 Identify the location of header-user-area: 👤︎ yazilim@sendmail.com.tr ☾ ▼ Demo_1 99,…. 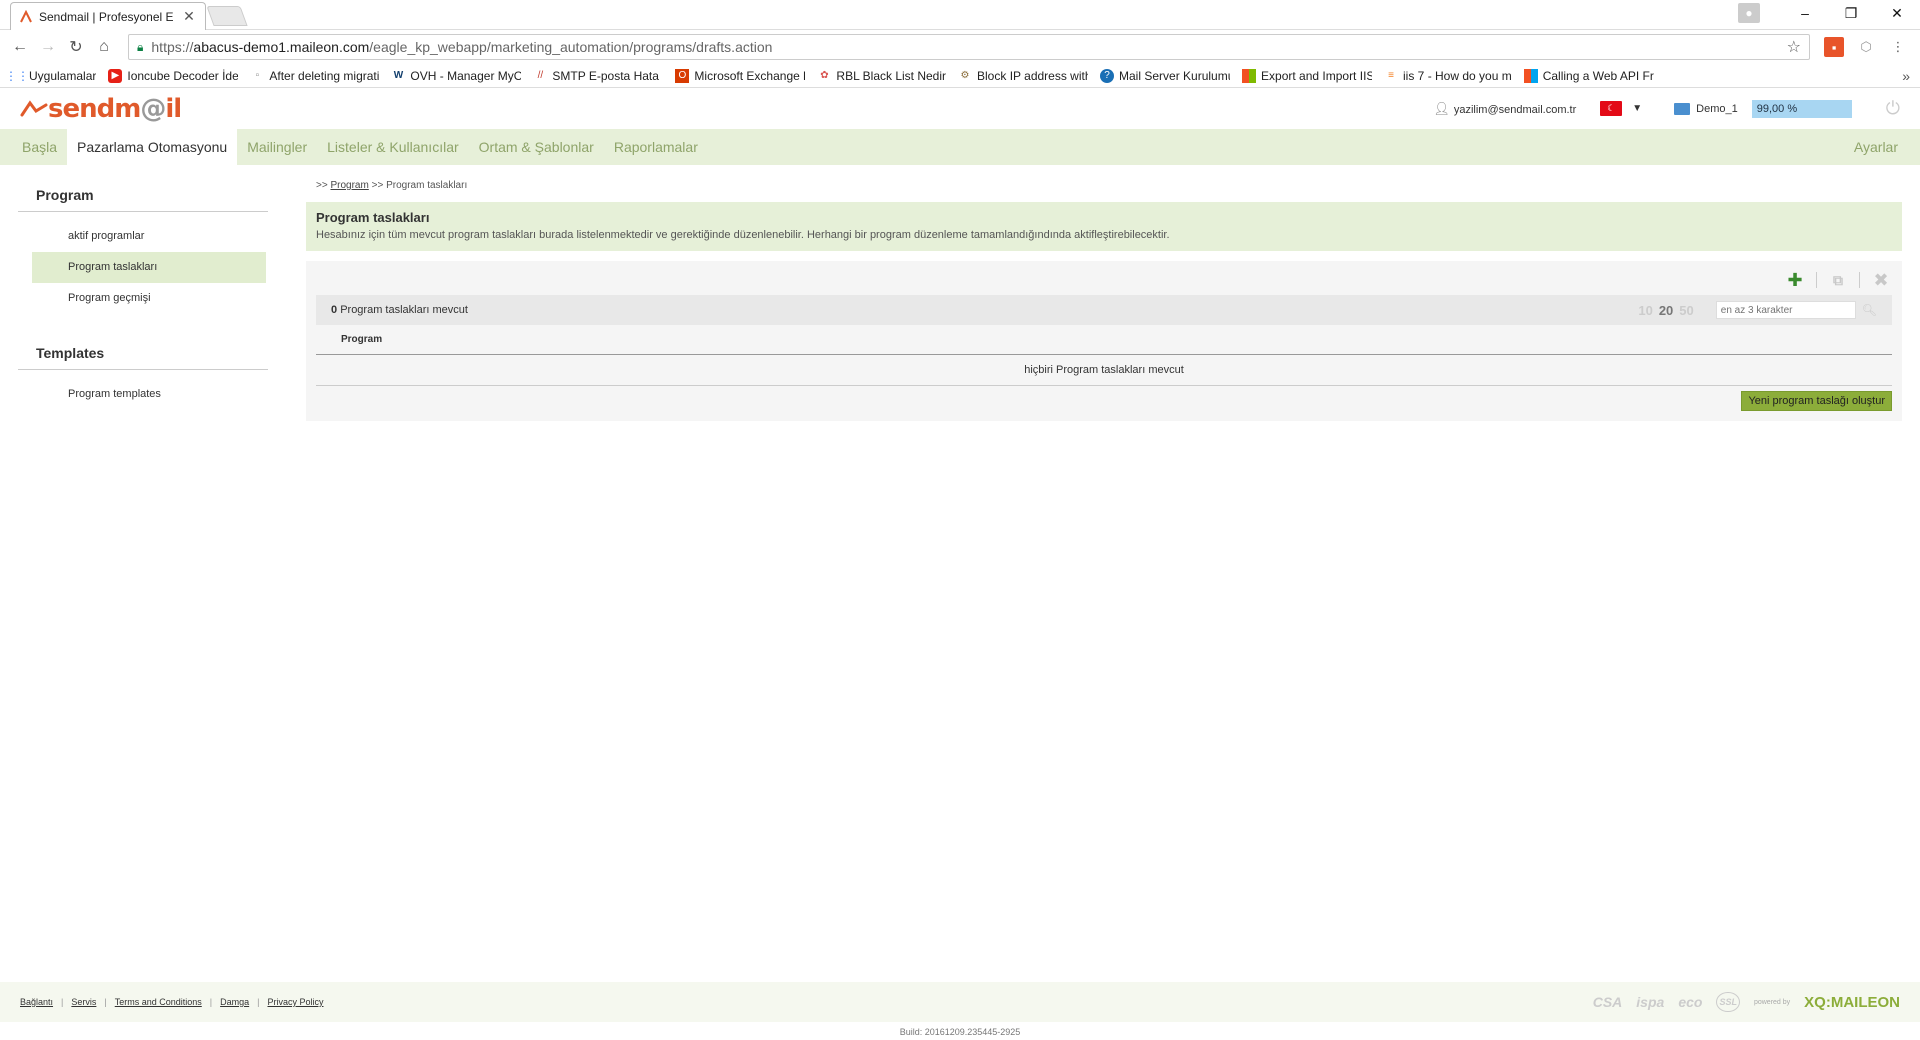
(1666, 108).